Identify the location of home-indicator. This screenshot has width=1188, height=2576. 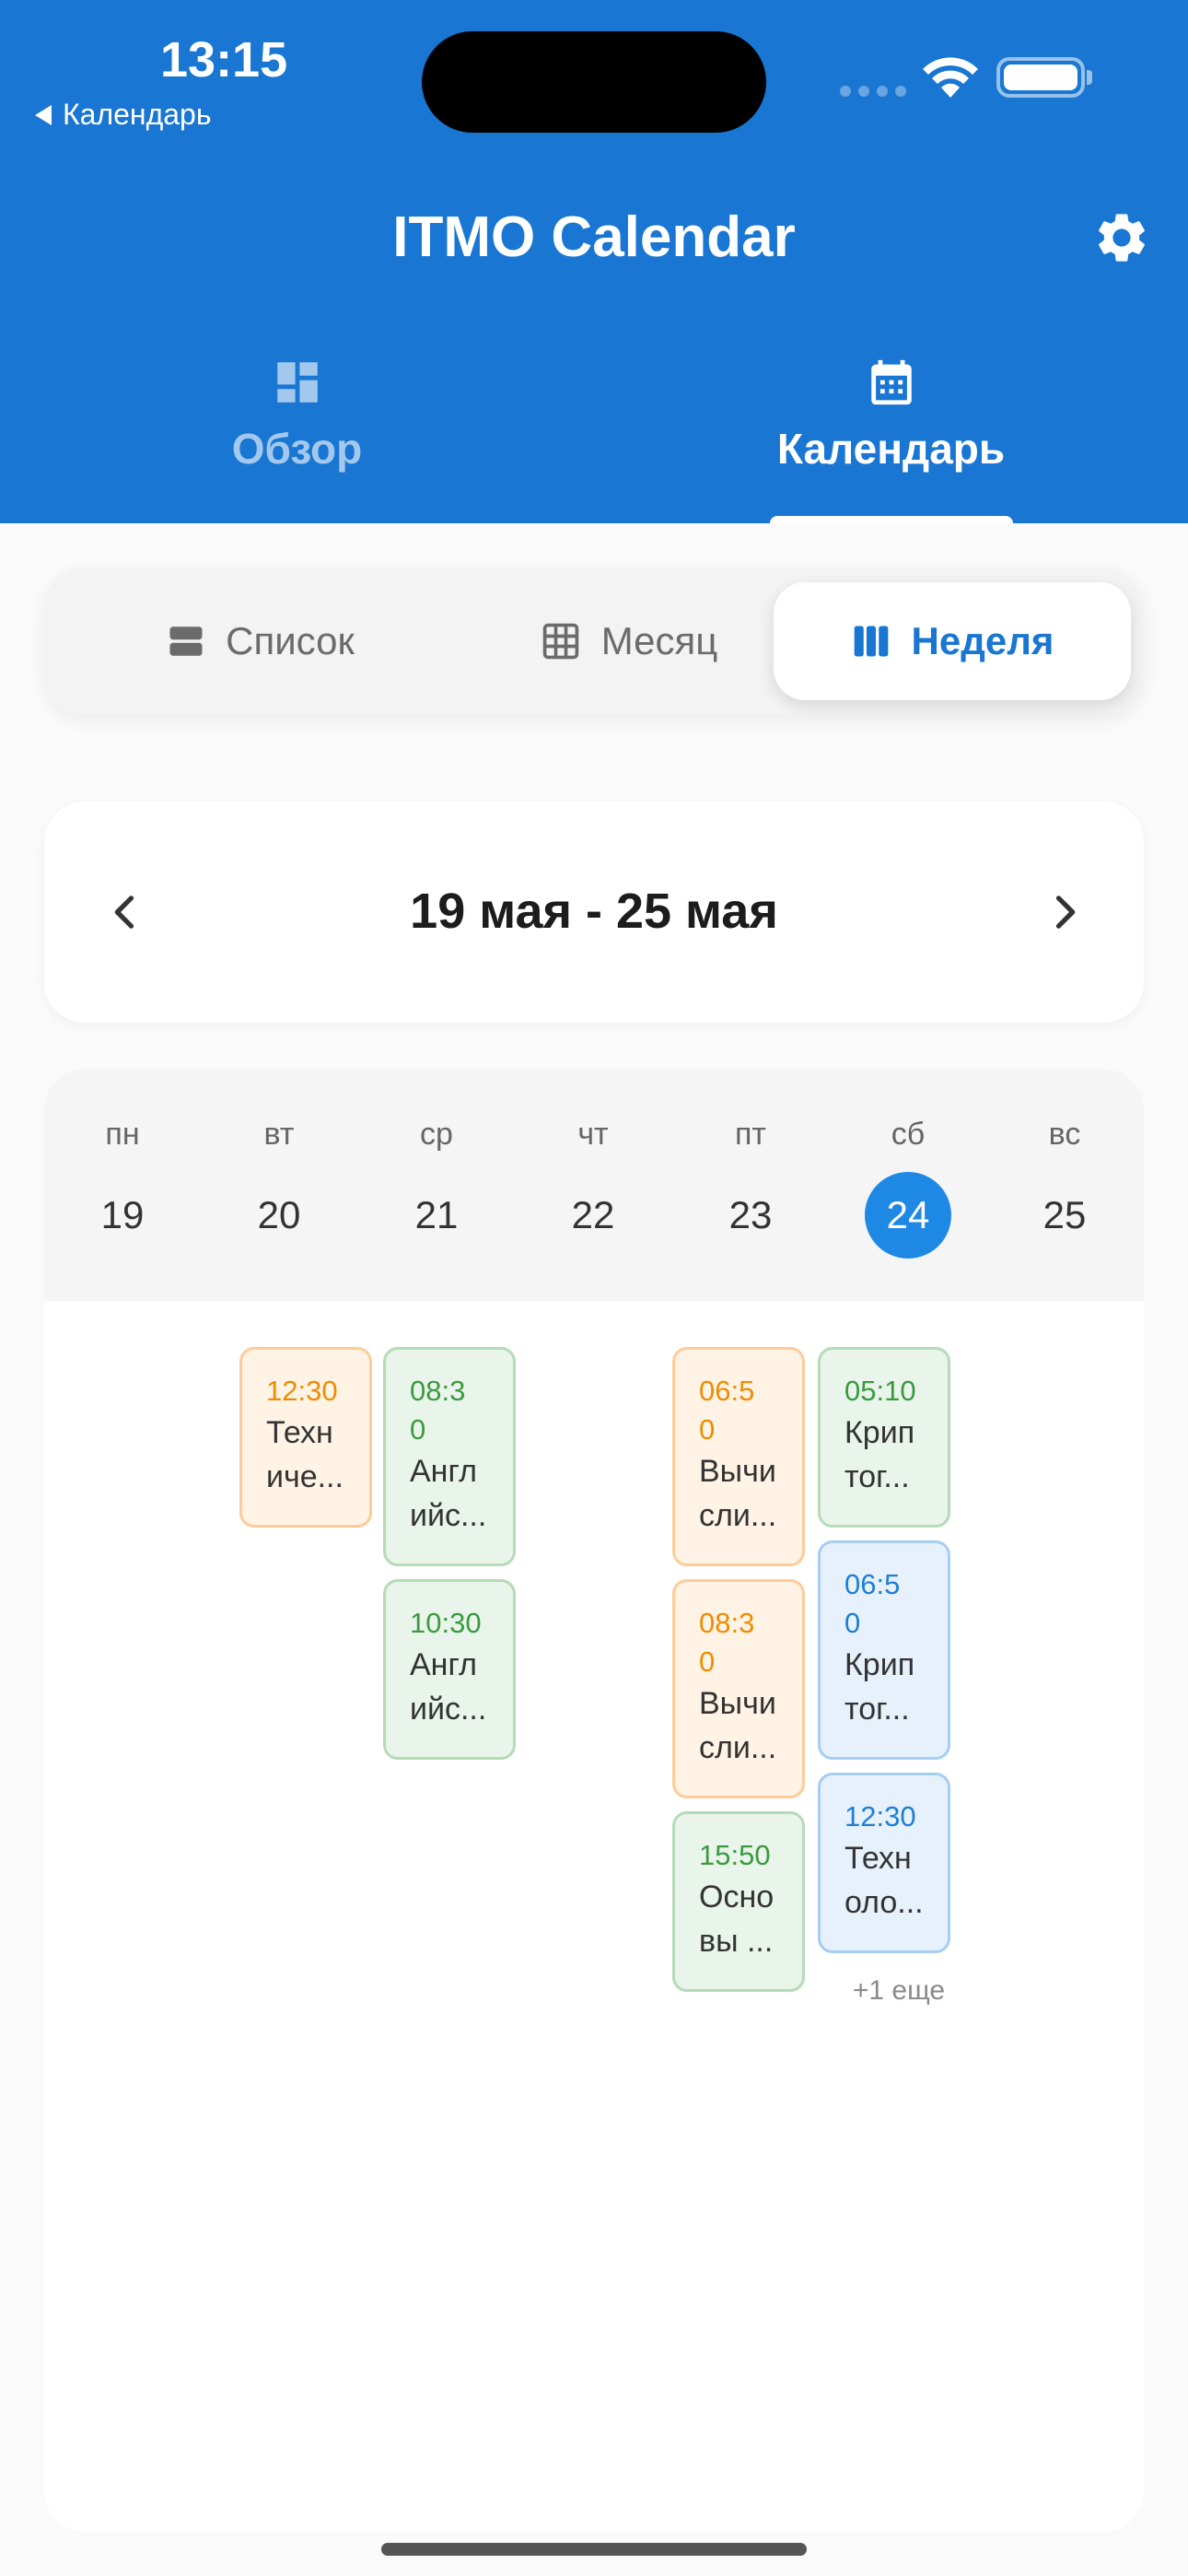
(594, 2549).